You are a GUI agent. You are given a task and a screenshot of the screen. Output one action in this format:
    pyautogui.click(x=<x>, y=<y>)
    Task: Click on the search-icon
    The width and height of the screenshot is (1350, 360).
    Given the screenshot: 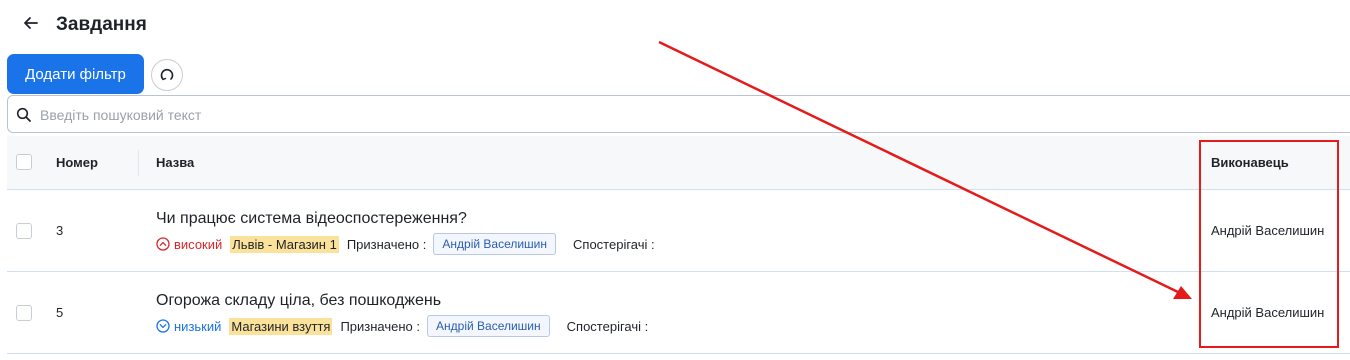 What is the action you would take?
    pyautogui.click(x=23, y=114)
    